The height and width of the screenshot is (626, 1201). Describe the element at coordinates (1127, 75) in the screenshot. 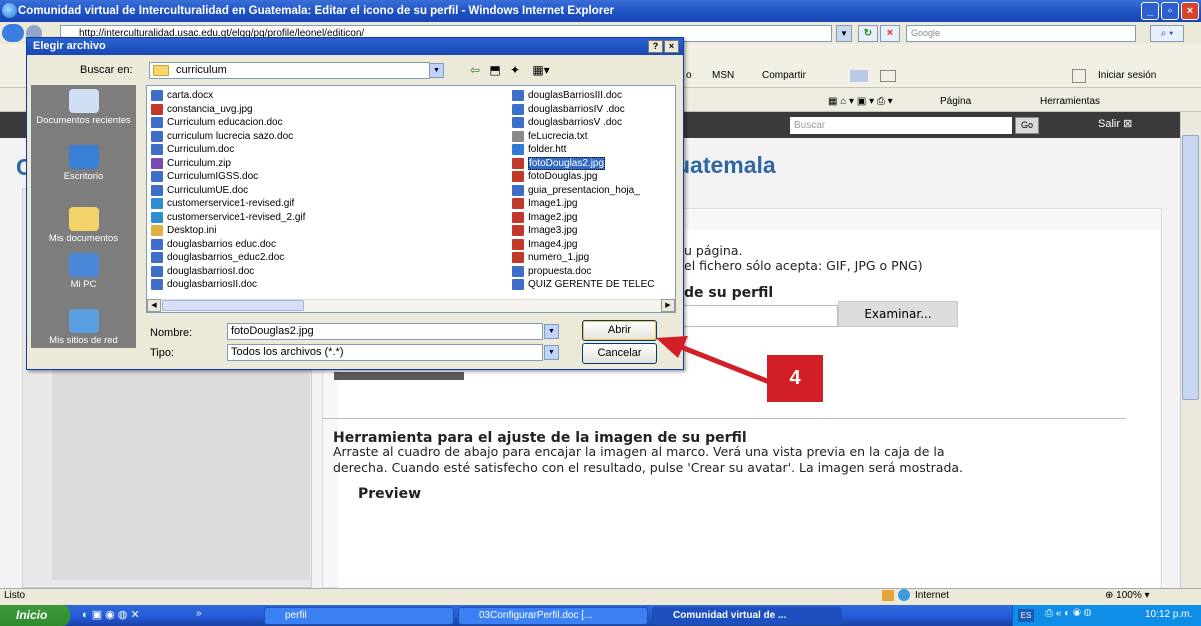

I see `link-iniciar-sesion: Iniciar sesión` at that location.